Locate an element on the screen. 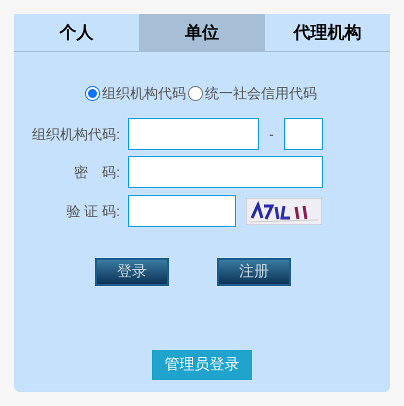 The width and height of the screenshot is (404, 406). tab: 代理机构 is located at coordinates (327, 32).